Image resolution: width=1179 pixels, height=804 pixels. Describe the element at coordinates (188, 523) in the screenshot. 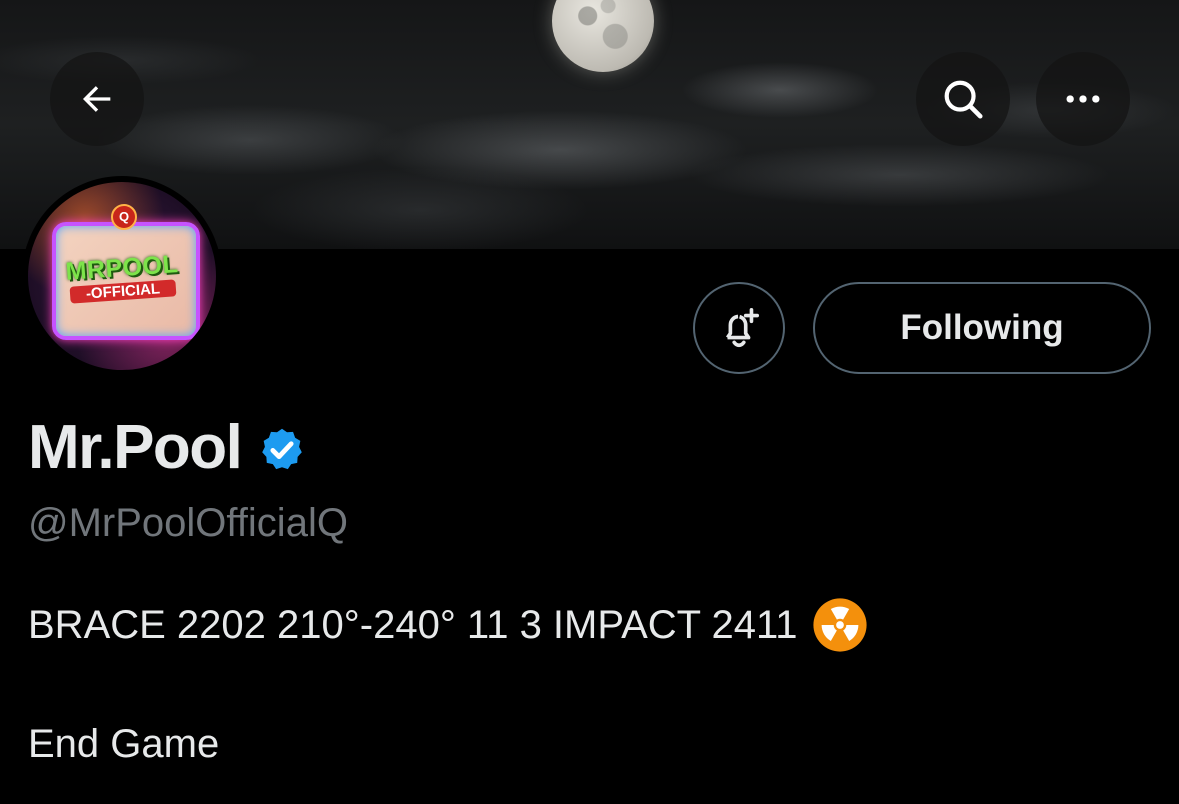

I see `profile-handle: @MrPoolOfficialQ` at that location.